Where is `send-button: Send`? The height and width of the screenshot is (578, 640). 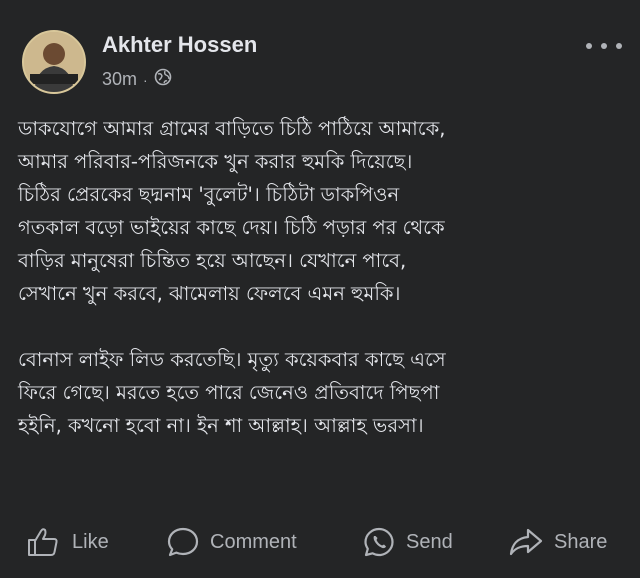
send-button: Send is located at coordinates (407, 542).